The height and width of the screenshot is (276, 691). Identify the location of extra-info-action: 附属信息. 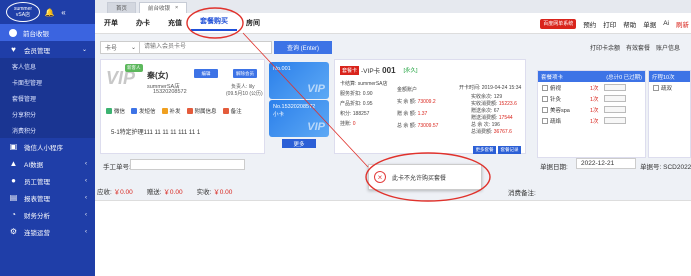
(201, 111).